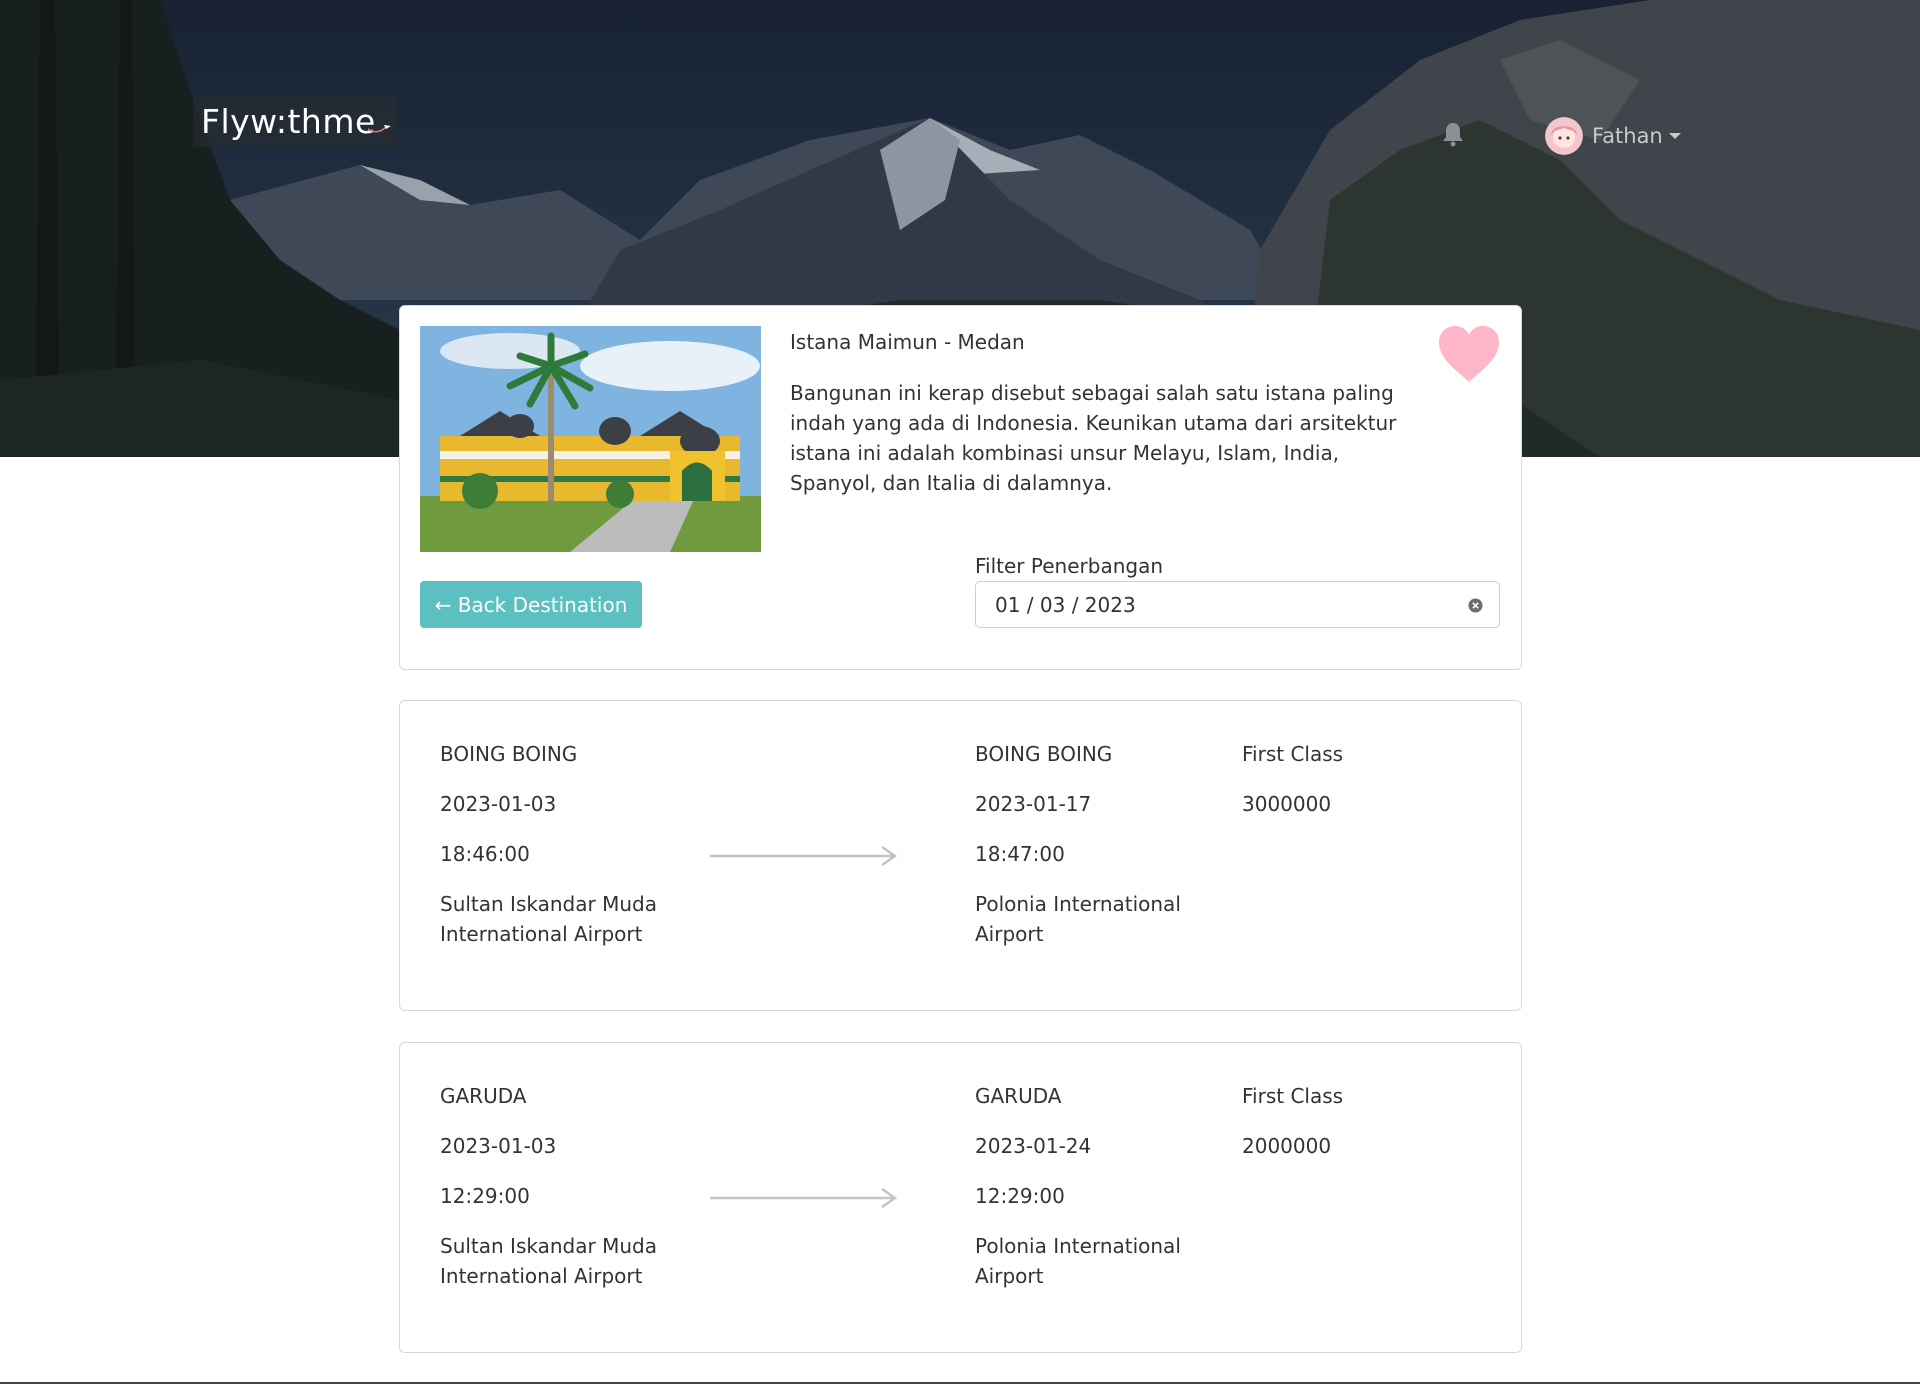 The width and height of the screenshot is (1920, 1384). What do you see at coordinates (590, 439) in the screenshot?
I see `destination-photo` at bounding box center [590, 439].